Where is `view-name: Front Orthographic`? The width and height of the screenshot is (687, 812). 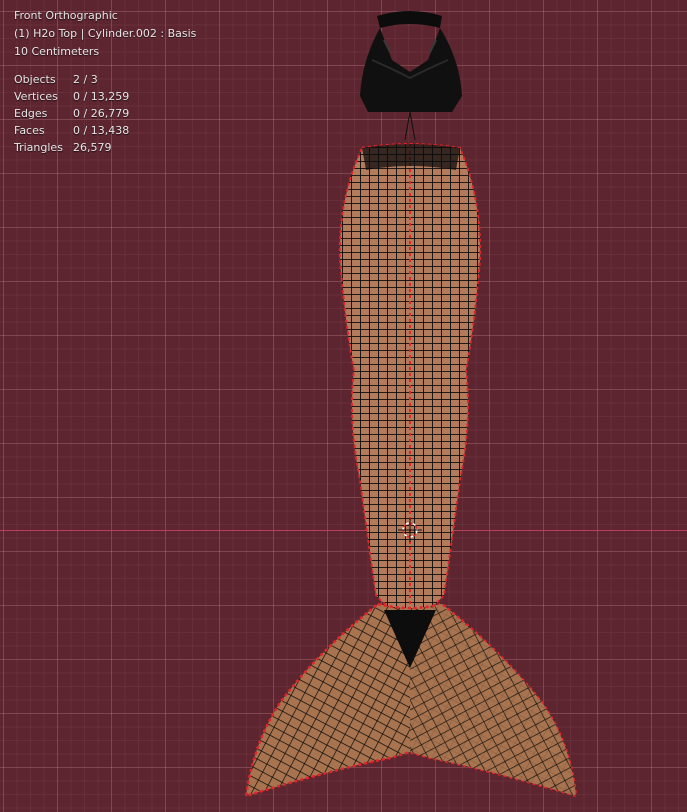 view-name: Front Orthographic is located at coordinates (66, 15).